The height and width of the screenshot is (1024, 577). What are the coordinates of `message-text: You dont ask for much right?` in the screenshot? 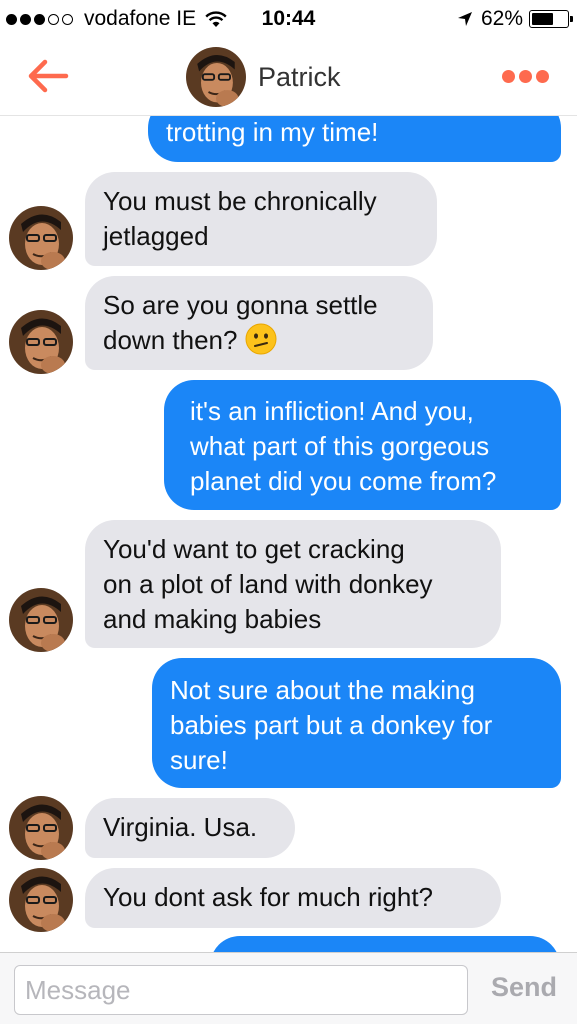 It's located at (268, 897).